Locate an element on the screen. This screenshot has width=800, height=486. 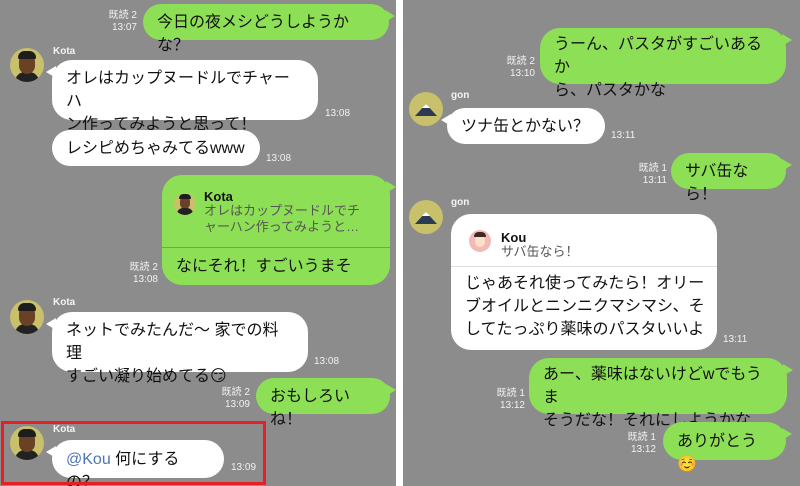
message-meta: 既読 2 13:09 is located at coordinates (234, 399).